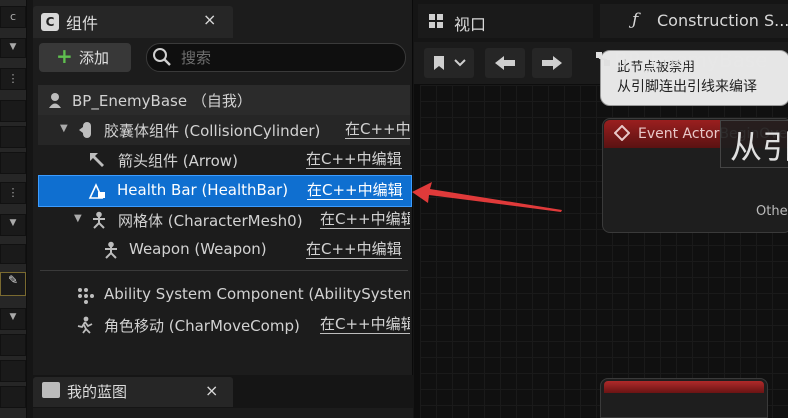 This screenshot has height=418, width=788. What do you see at coordinates (684, 387) in the screenshot?
I see `graph-node-header` at bounding box center [684, 387].